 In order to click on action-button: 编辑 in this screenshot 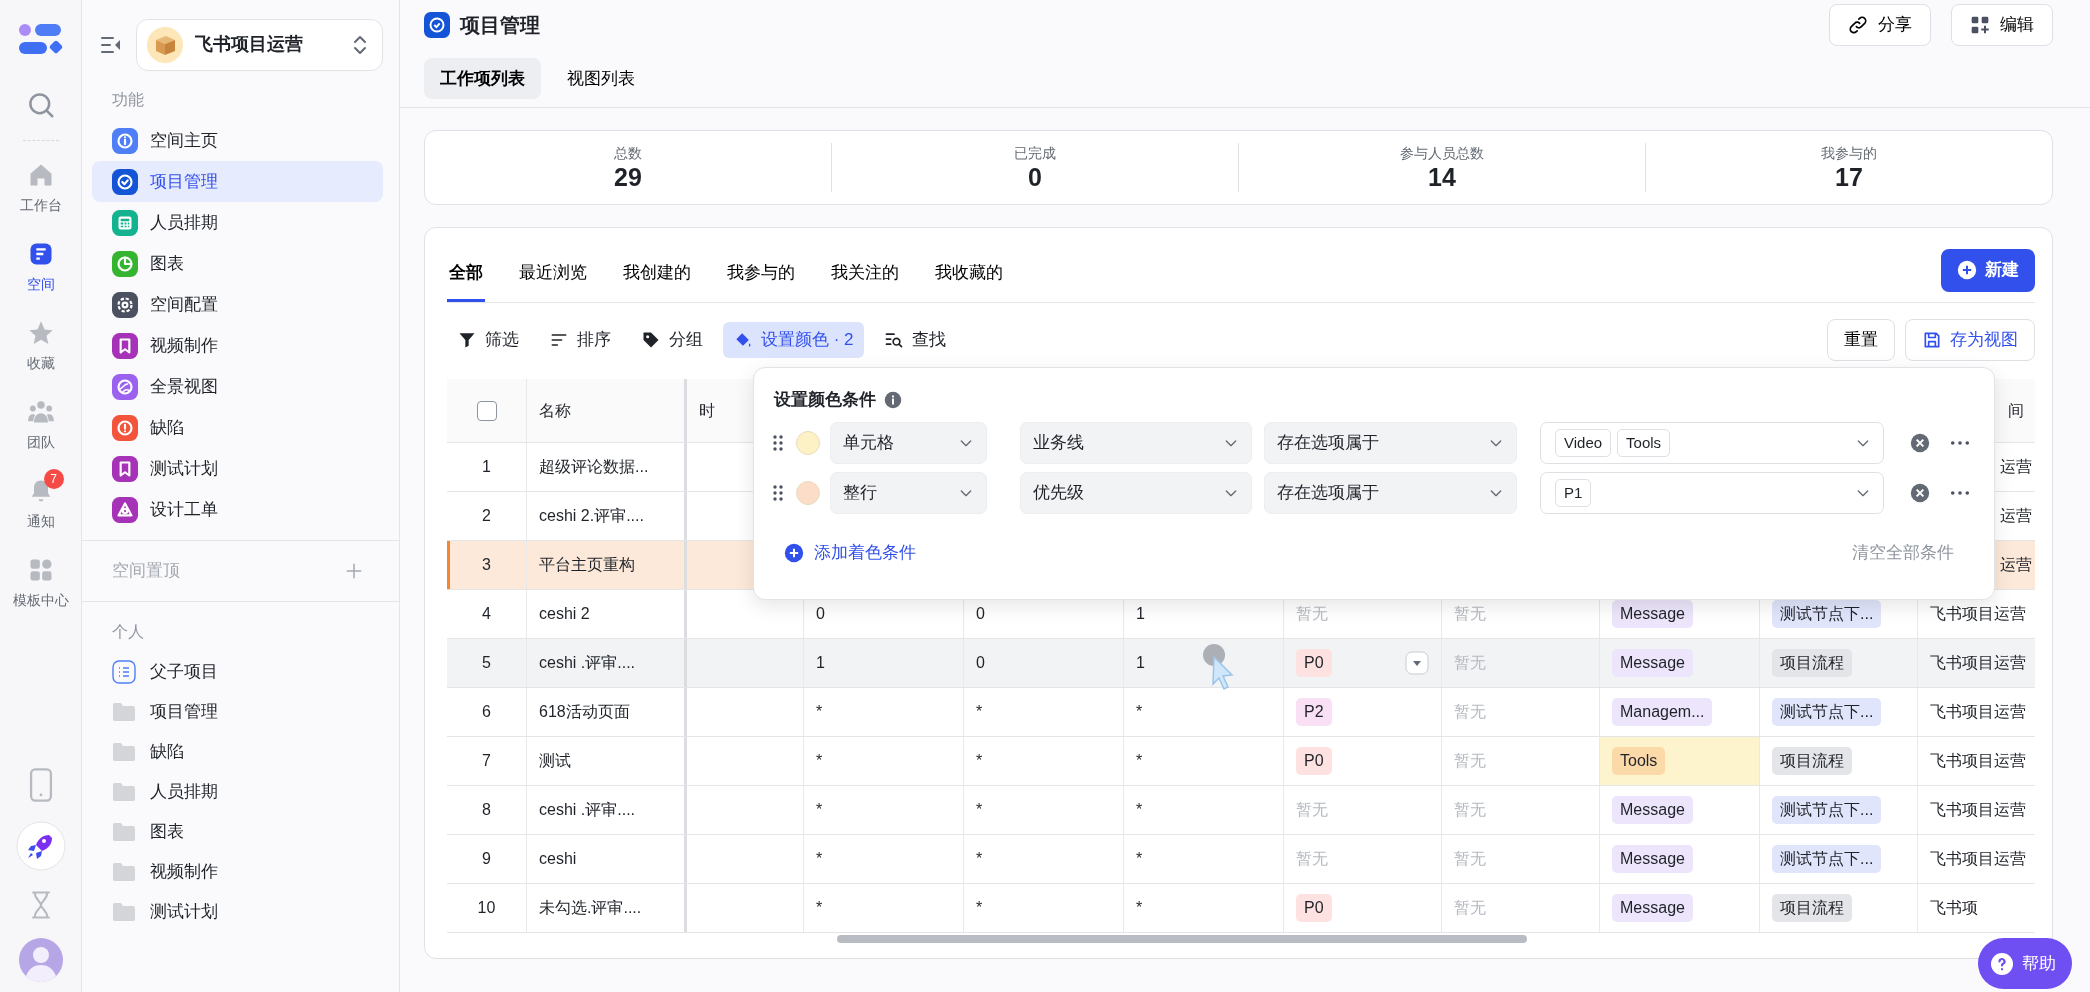, I will do `click(2002, 25)`.